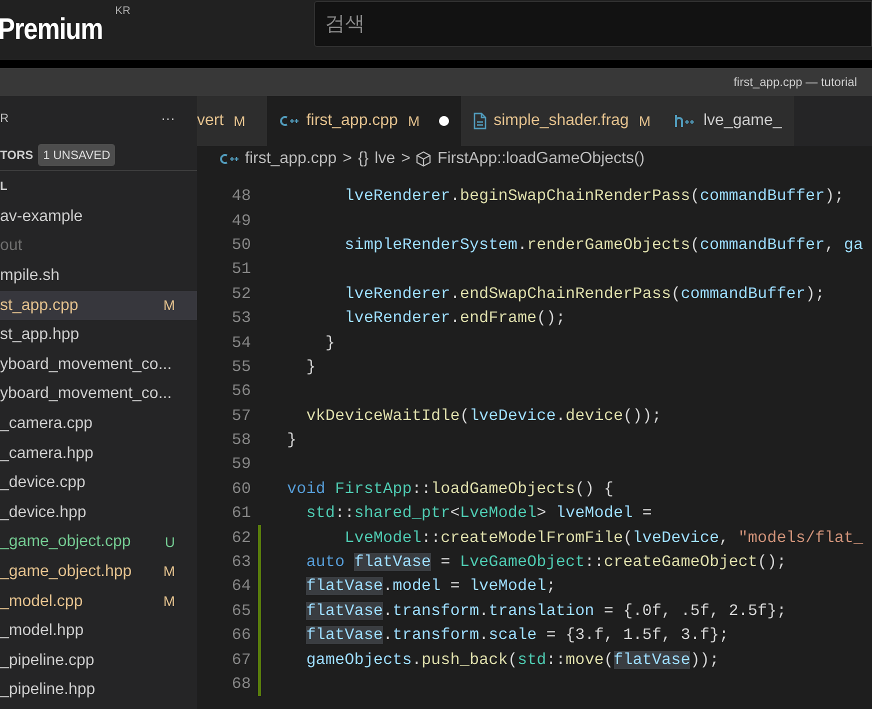  What do you see at coordinates (240, 684) in the screenshot?
I see `line-number: 68` at bounding box center [240, 684].